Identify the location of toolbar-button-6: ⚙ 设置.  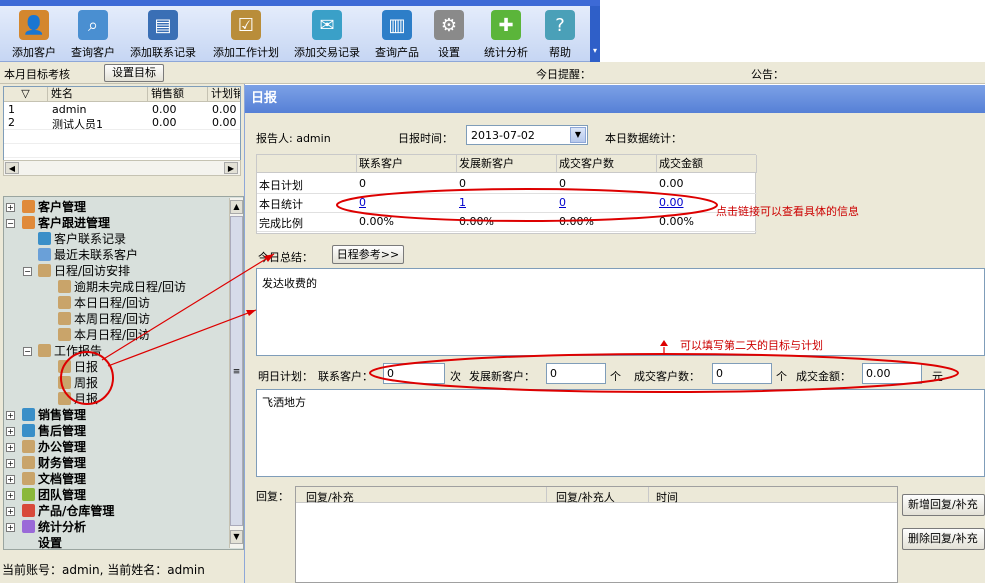
(449, 34).